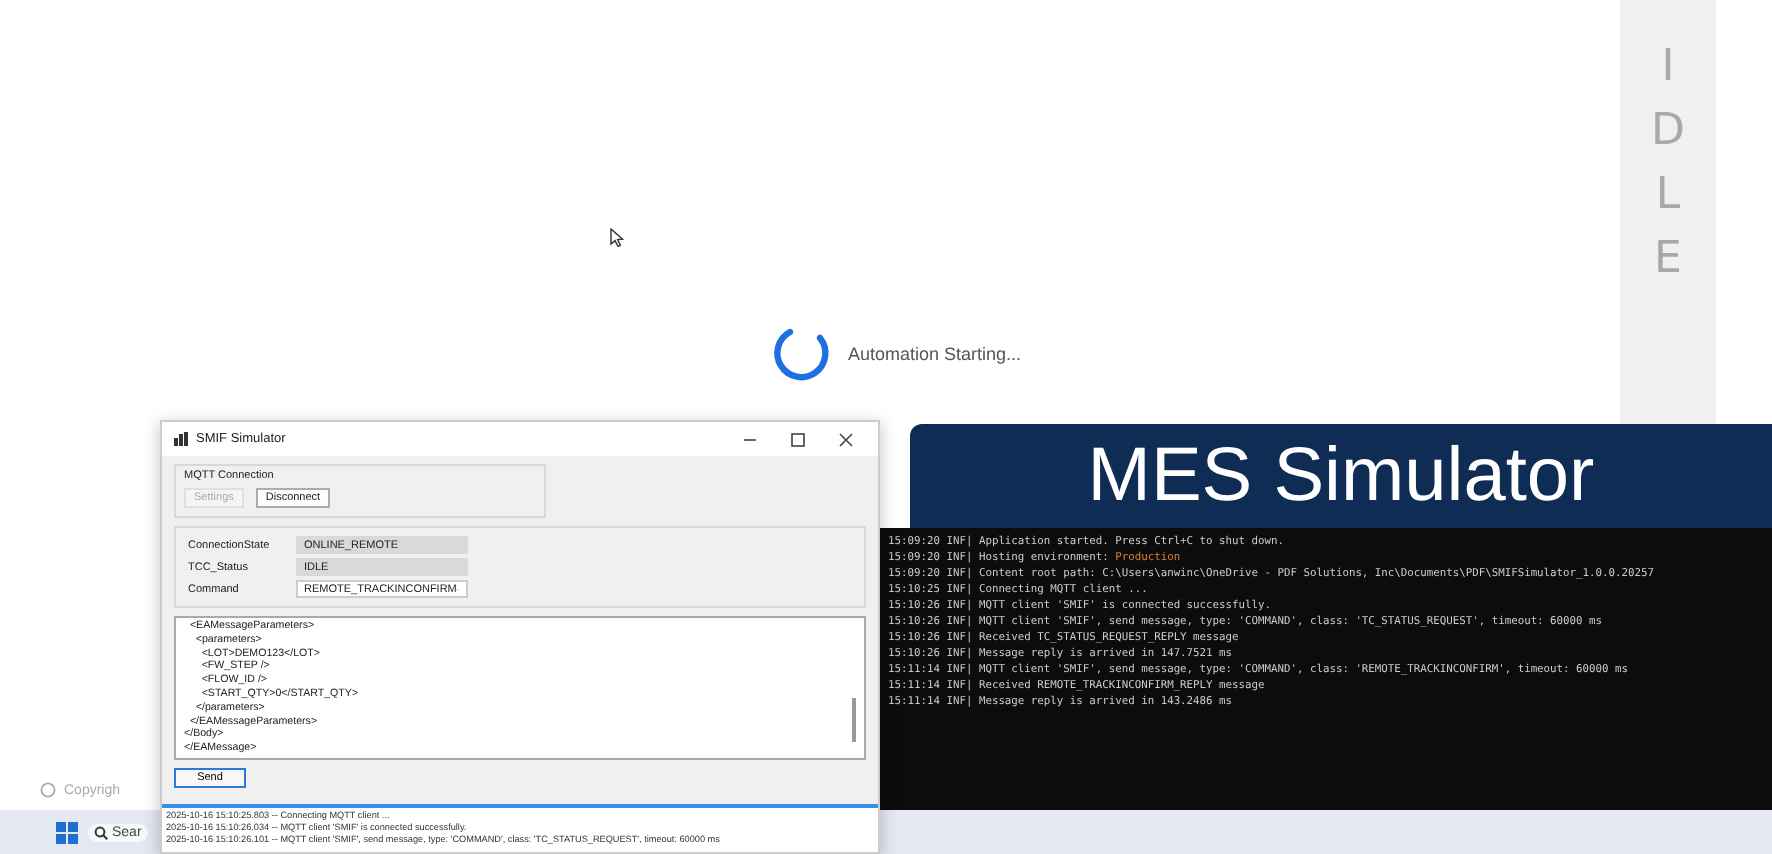  Describe the element at coordinates (1668, 164) in the screenshot. I see `status-text: IDLE` at that location.